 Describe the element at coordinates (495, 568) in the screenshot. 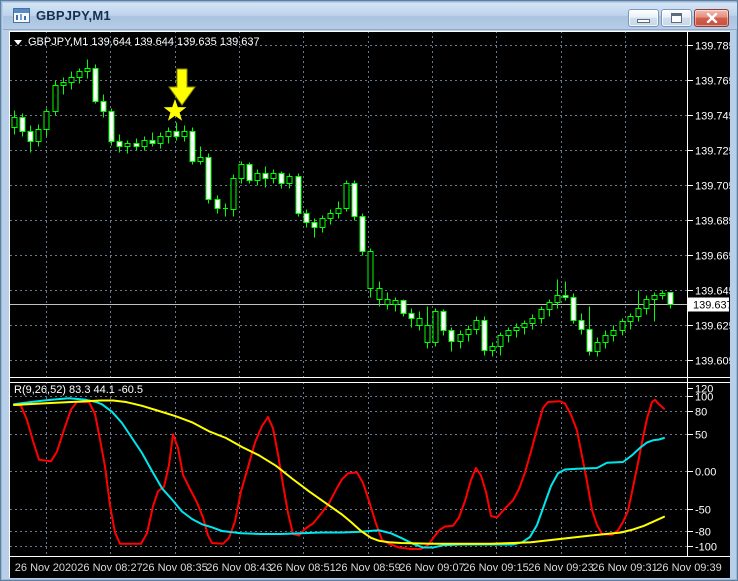

I see `time-tick-label: 26 Nov 09:15` at that location.